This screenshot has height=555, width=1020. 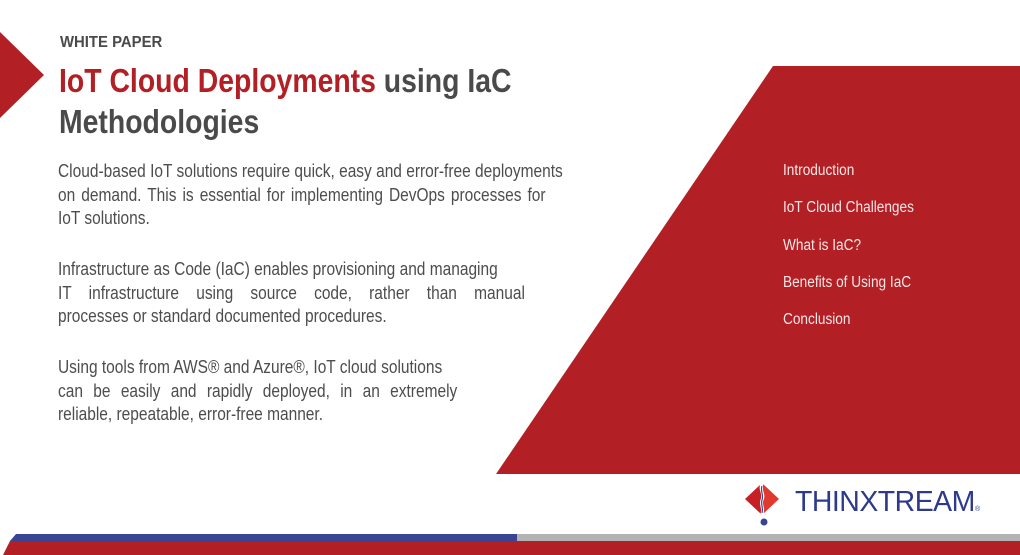 I want to click on paragraph-line: IoT solutions., so click(x=104, y=218).